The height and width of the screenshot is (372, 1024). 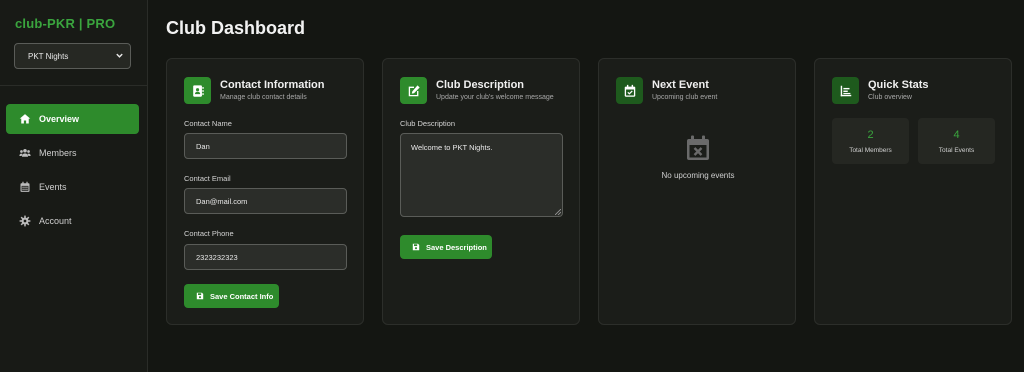 What do you see at coordinates (495, 97) in the screenshot?
I see `description-card-subtitle: Update your club's welcome message` at bounding box center [495, 97].